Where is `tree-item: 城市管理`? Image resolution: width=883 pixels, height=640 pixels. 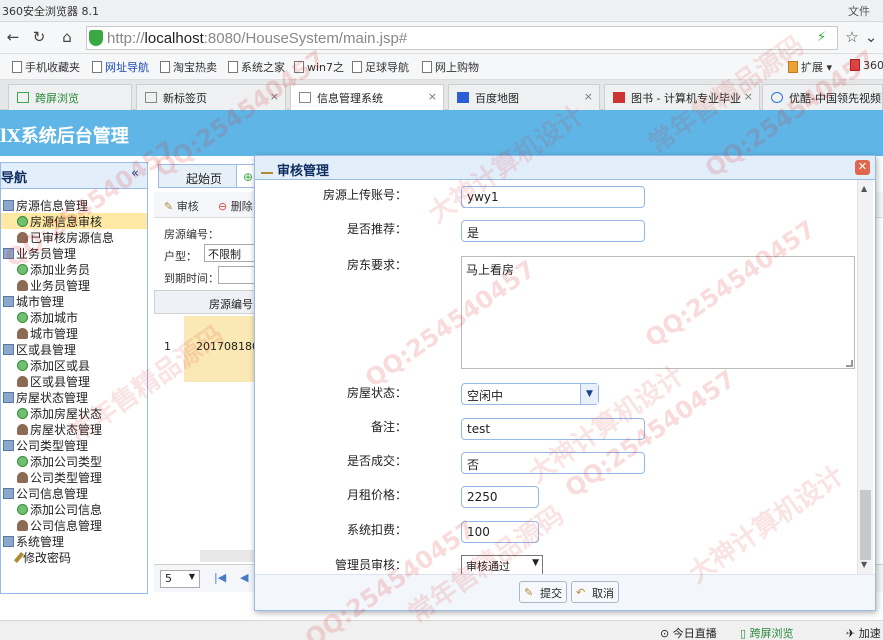 tree-item: 城市管理 is located at coordinates (74, 333).